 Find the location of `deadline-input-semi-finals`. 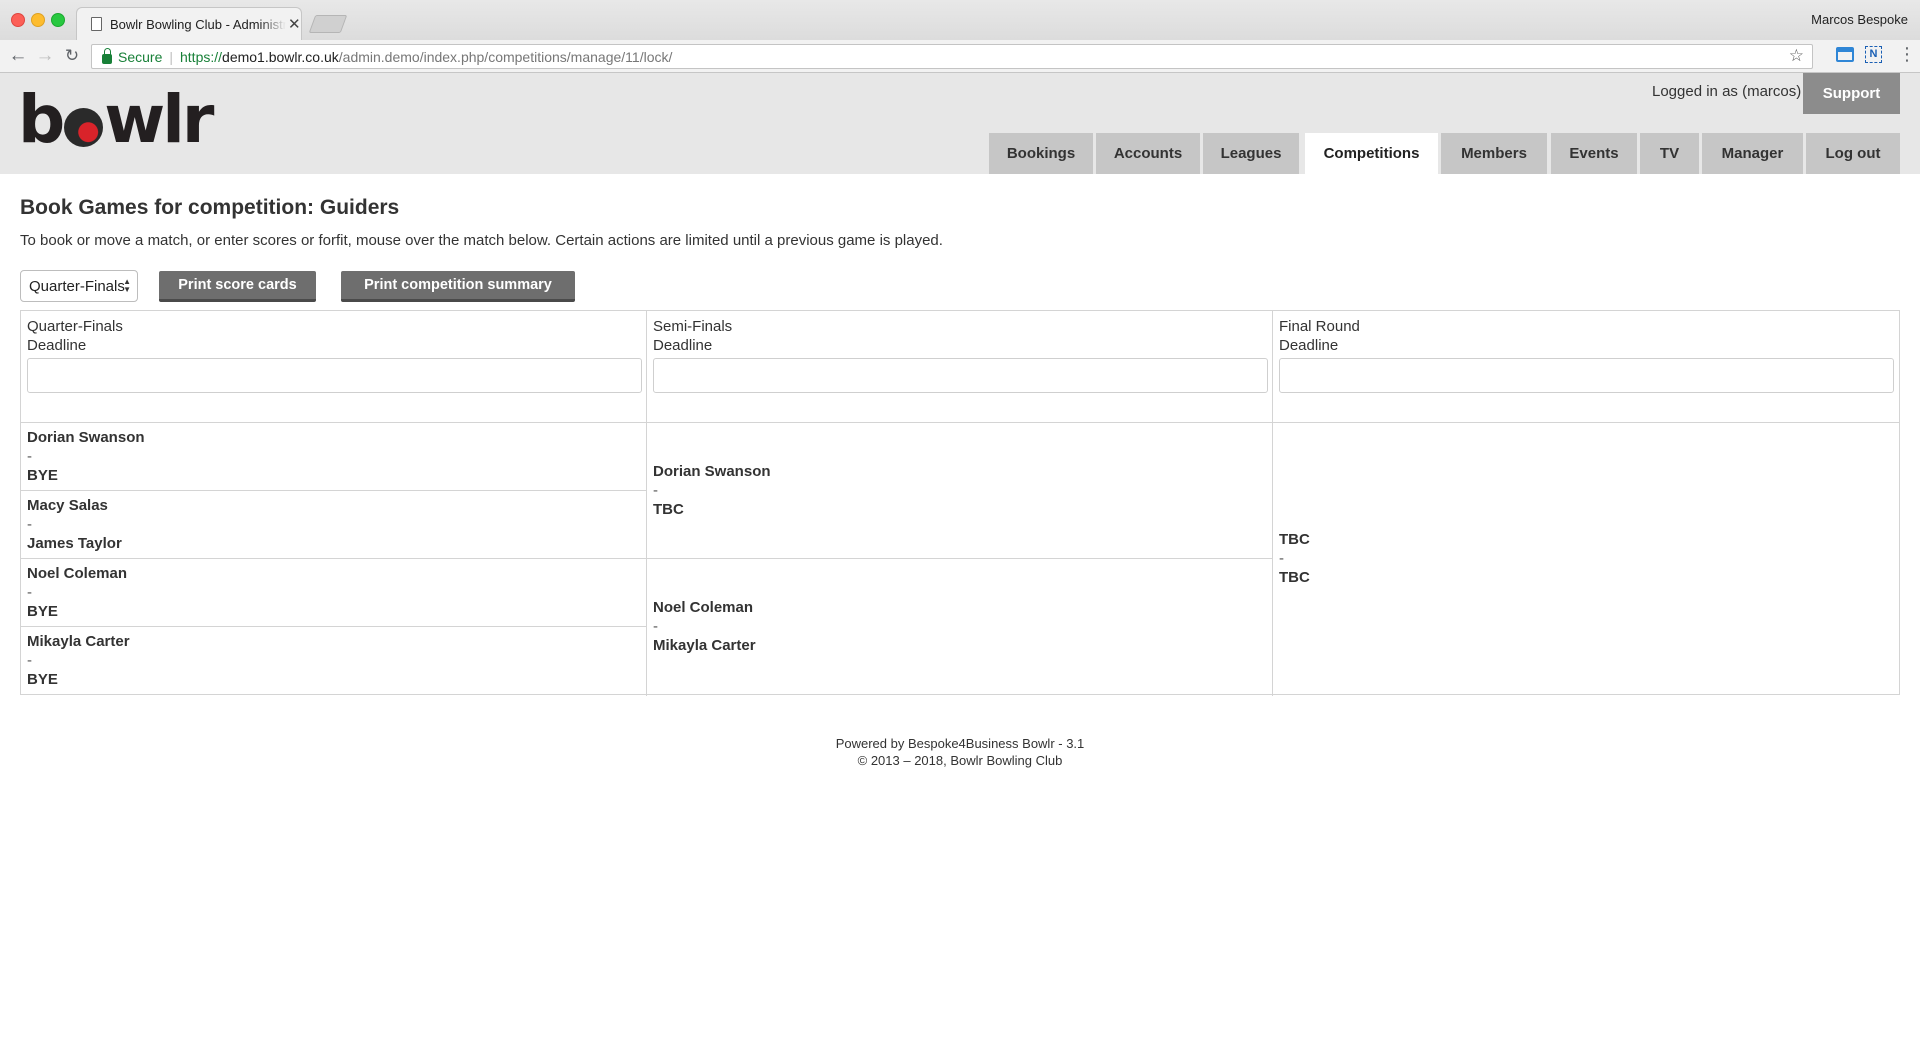

deadline-input-semi-finals is located at coordinates (960, 375).